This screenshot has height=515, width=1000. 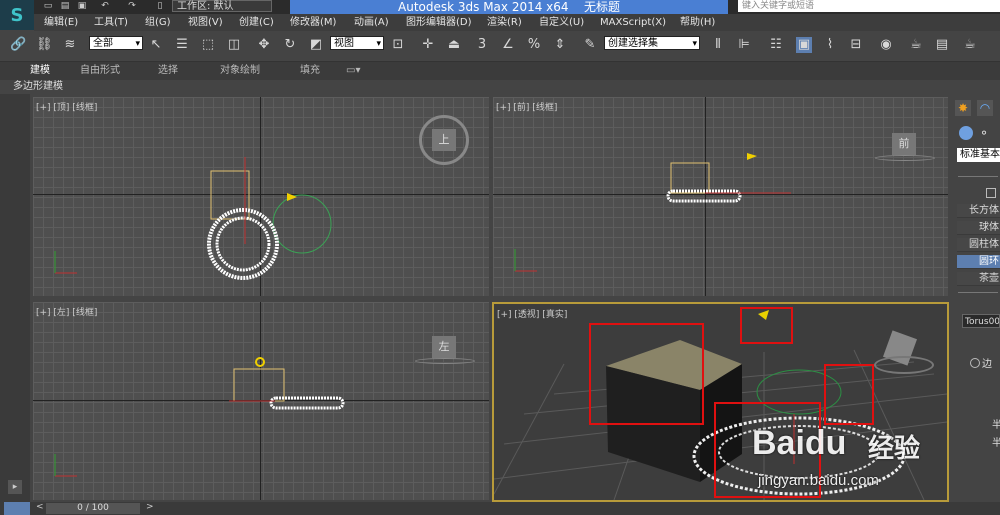 What do you see at coordinates (240, 71) in the screenshot?
I see `tab-object-paint: 对象绘制` at bounding box center [240, 71].